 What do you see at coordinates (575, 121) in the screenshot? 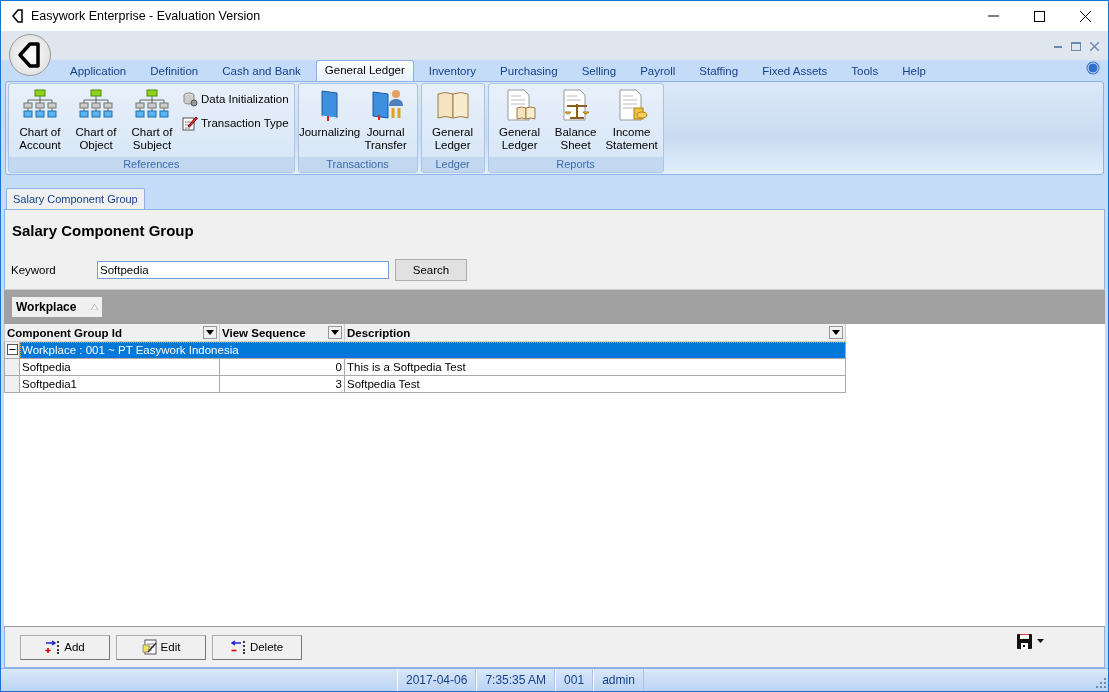
I see `ribbon-button: Balance Sheet` at bounding box center [575, 121].